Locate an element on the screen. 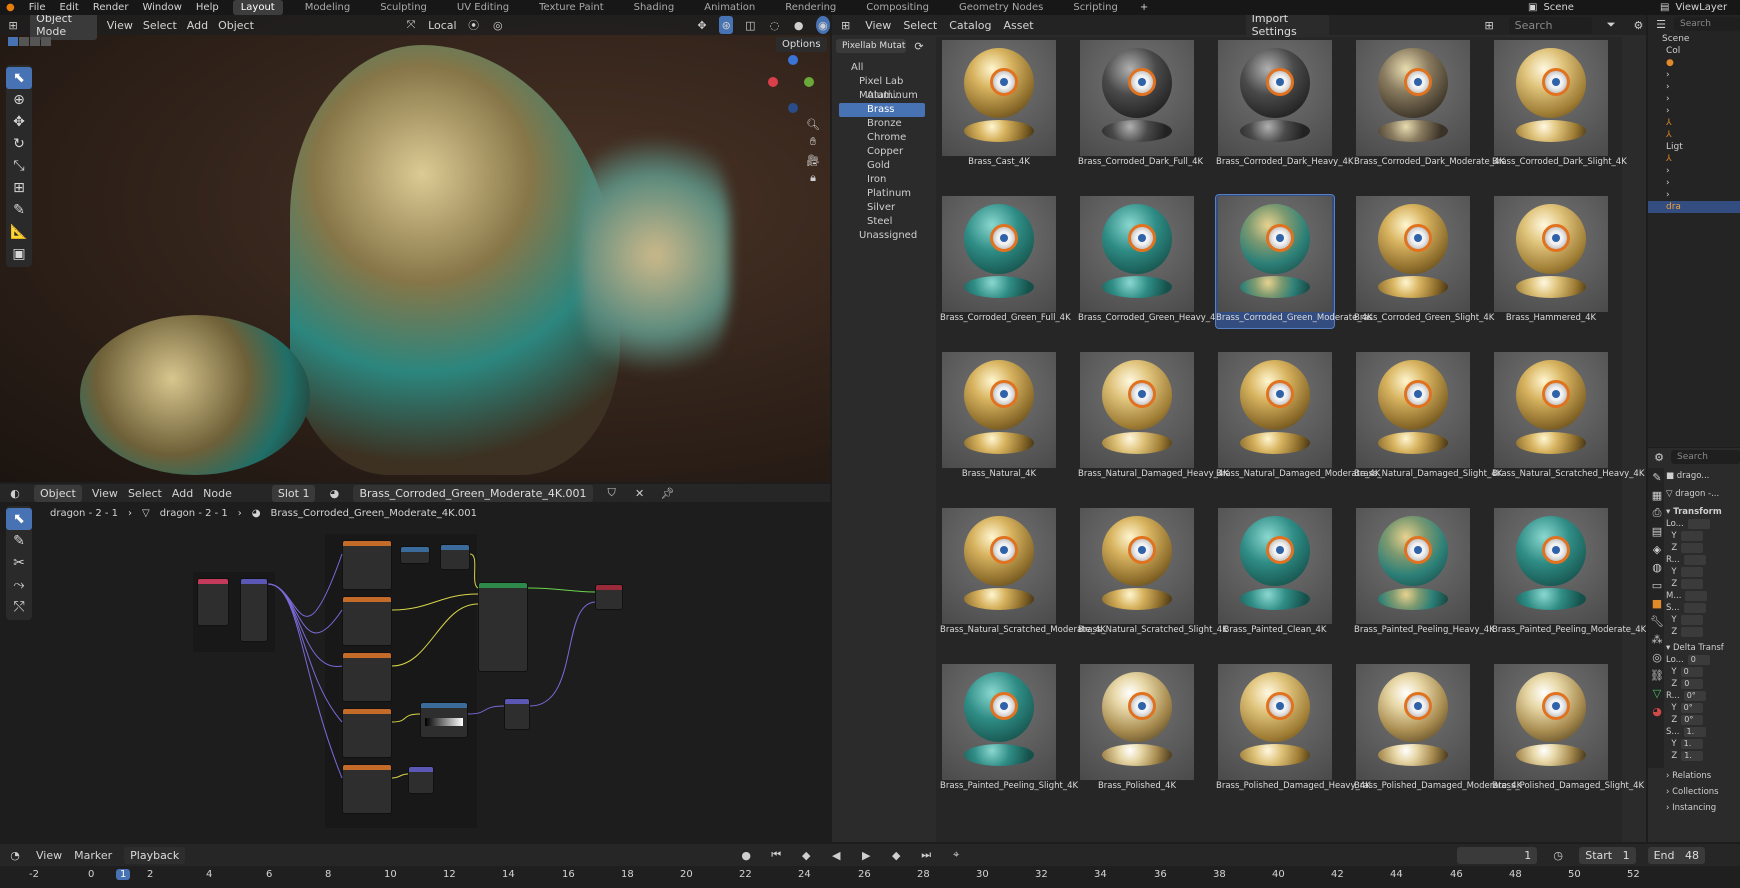 The width and height of the screenshot is (1740, 888). tab-shading: Shading is located at coordinates (654, 7).